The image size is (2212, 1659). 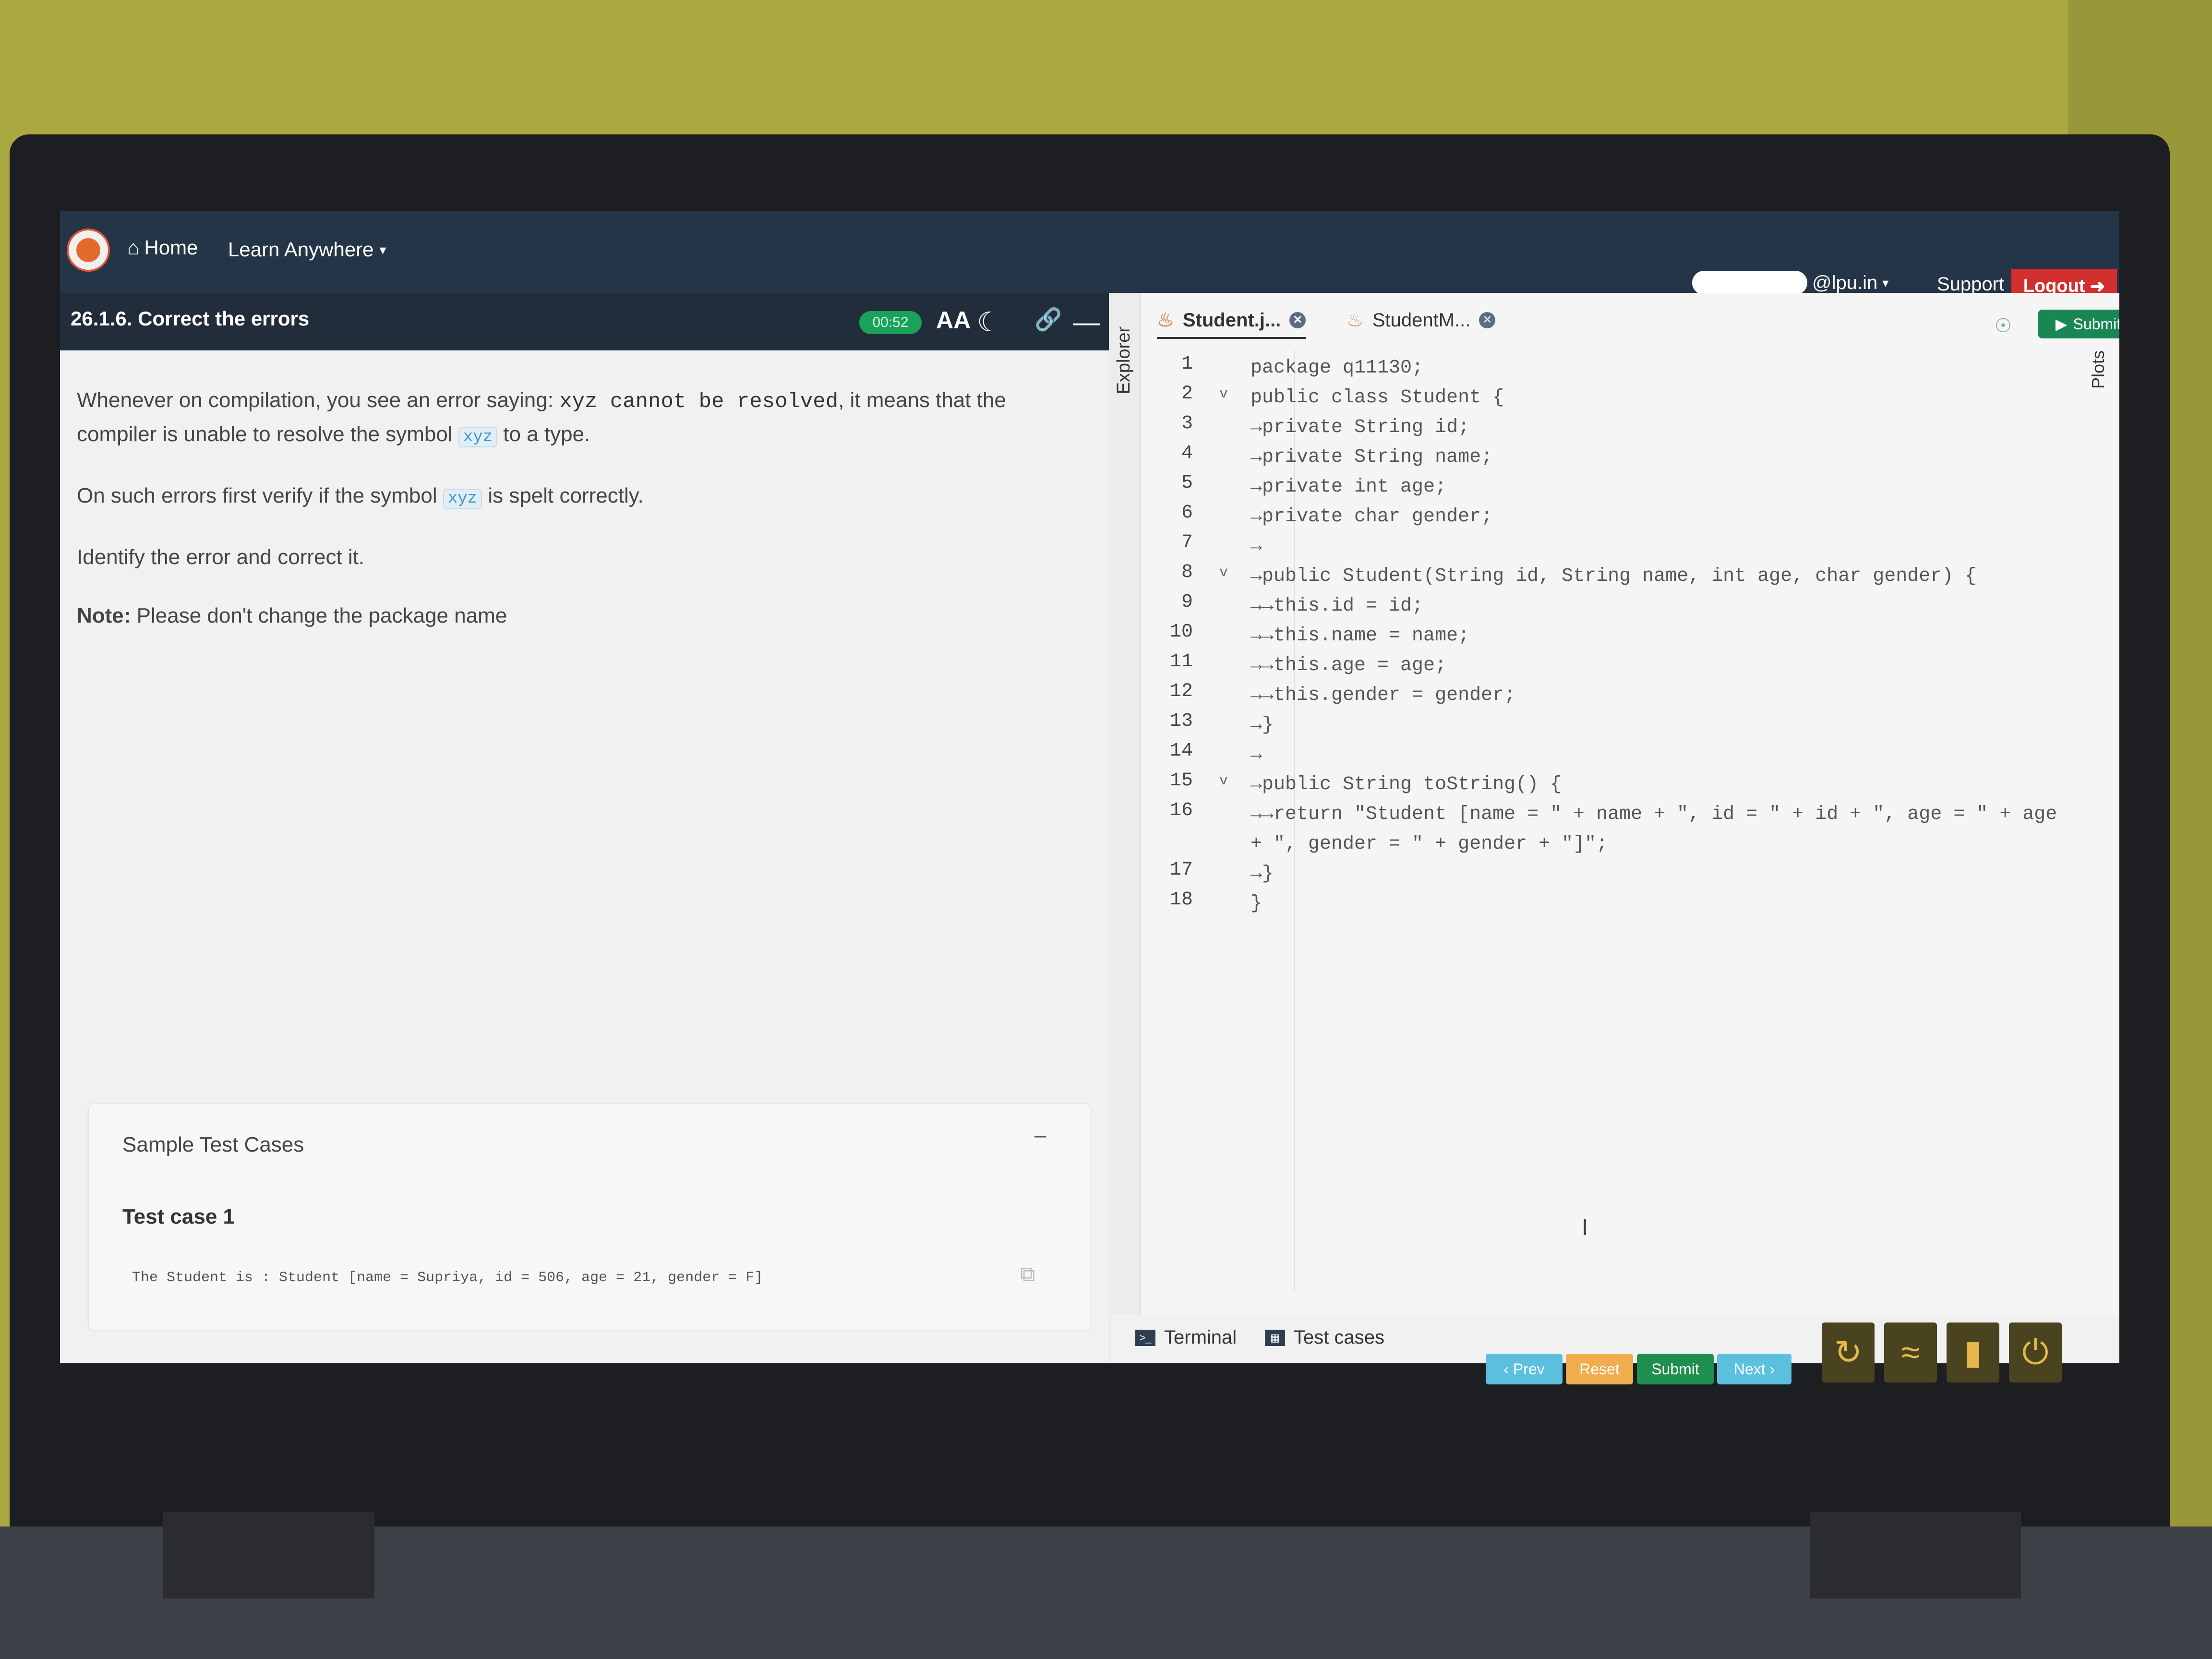 I want to click on user-email-suffix: @lpu.in, so click(x=1845, y=282).